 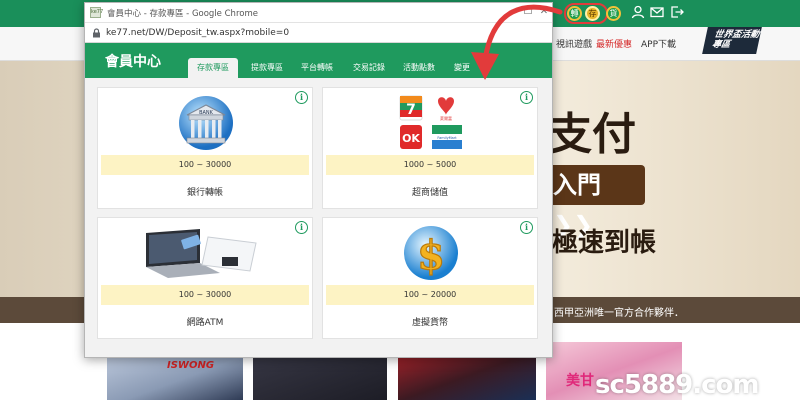 What do you see at coordinates (201, 253) in the screenshot?
I see `laptop-card-reader-icon` at bounding box center [201, 253].